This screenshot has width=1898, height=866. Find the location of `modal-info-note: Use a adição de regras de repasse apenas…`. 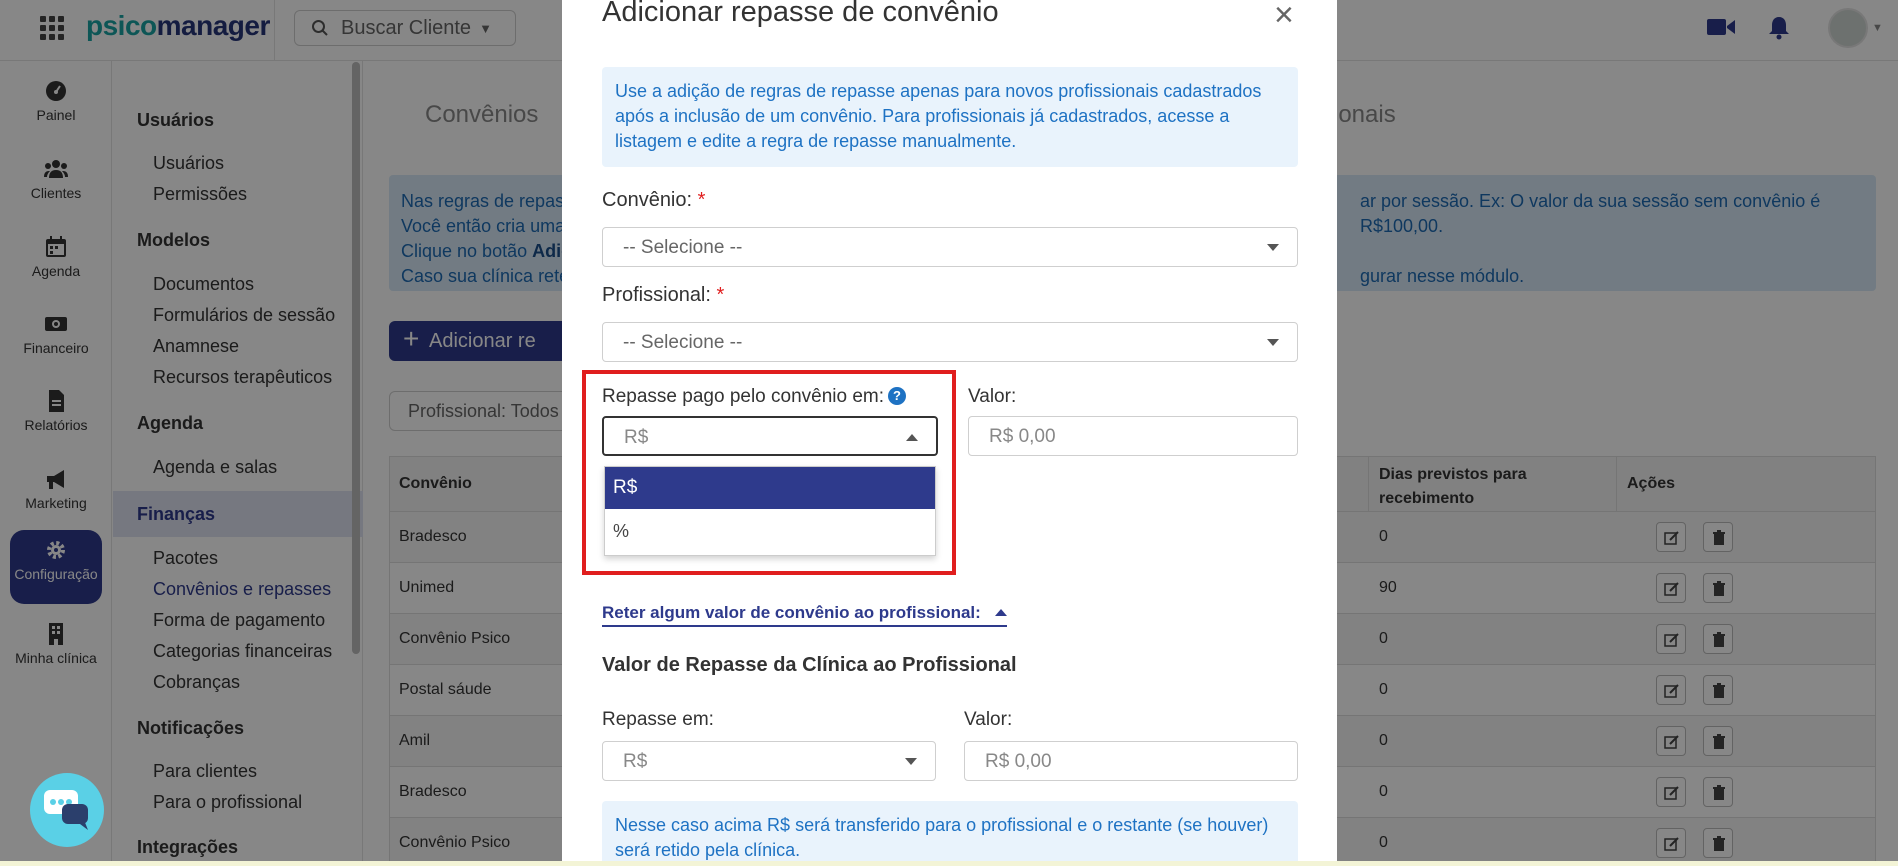

modal-info-note: Use a adição de regras de repasse apenas… is located at coordinates (950, 117).